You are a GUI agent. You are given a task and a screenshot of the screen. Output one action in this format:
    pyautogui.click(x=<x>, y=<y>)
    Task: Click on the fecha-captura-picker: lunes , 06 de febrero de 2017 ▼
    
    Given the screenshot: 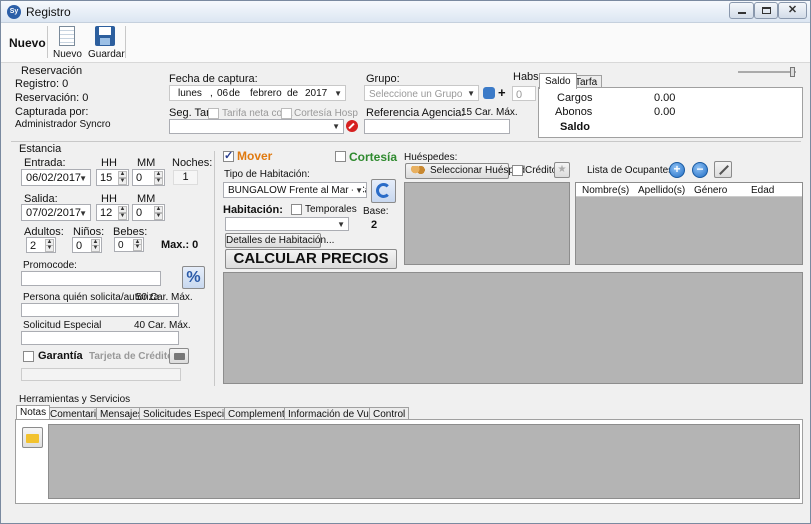 What is the action you would take?
    pyautogui.click(x=257, y=93)
    